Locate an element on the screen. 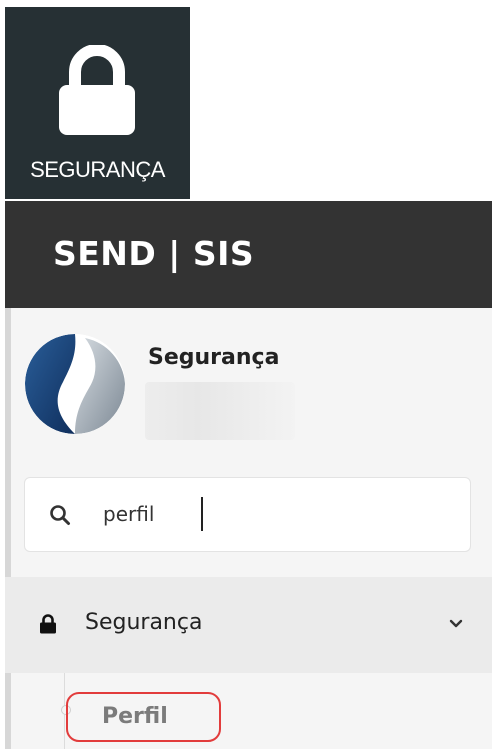 The width and height of the screenshot is (492, 749). profile-subtitle-blurred is located at coordinates (220, 411).